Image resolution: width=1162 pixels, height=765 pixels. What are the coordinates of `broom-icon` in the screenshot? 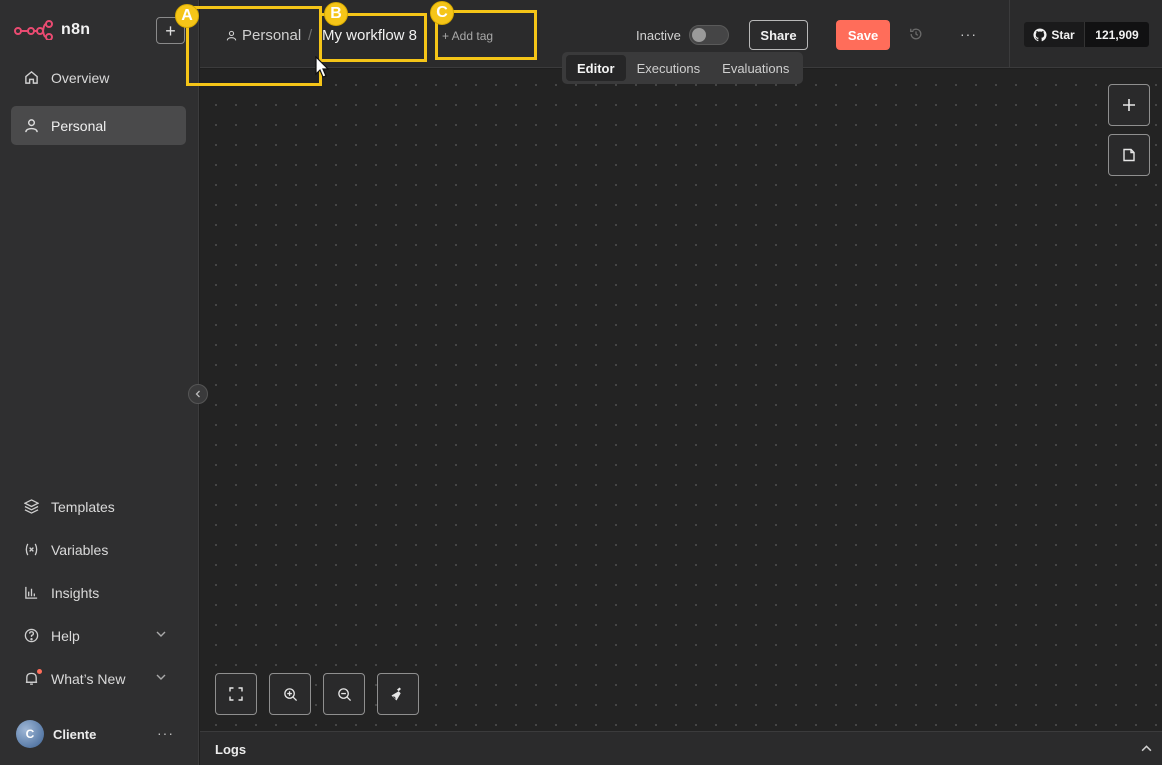 It's located at (396, 694).